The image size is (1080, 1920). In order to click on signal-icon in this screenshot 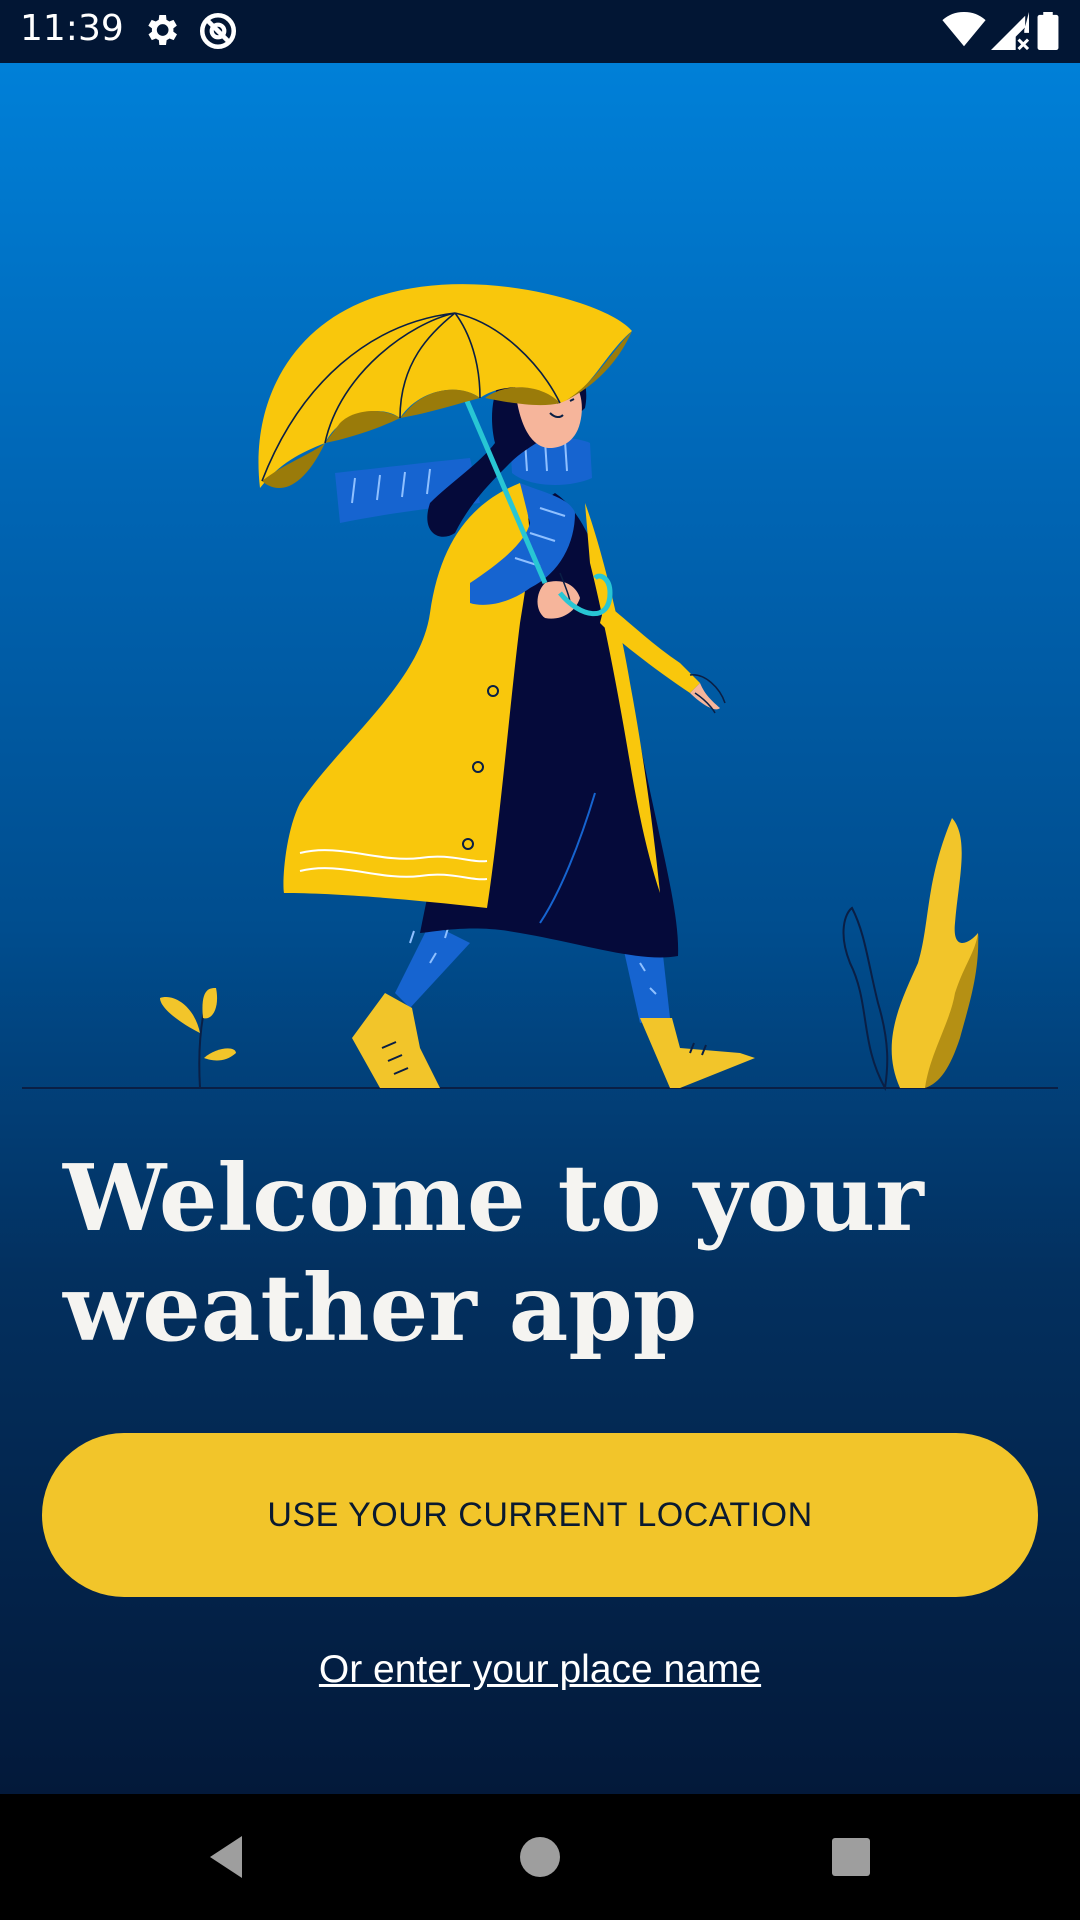, I will do `click(1010, 31)`.